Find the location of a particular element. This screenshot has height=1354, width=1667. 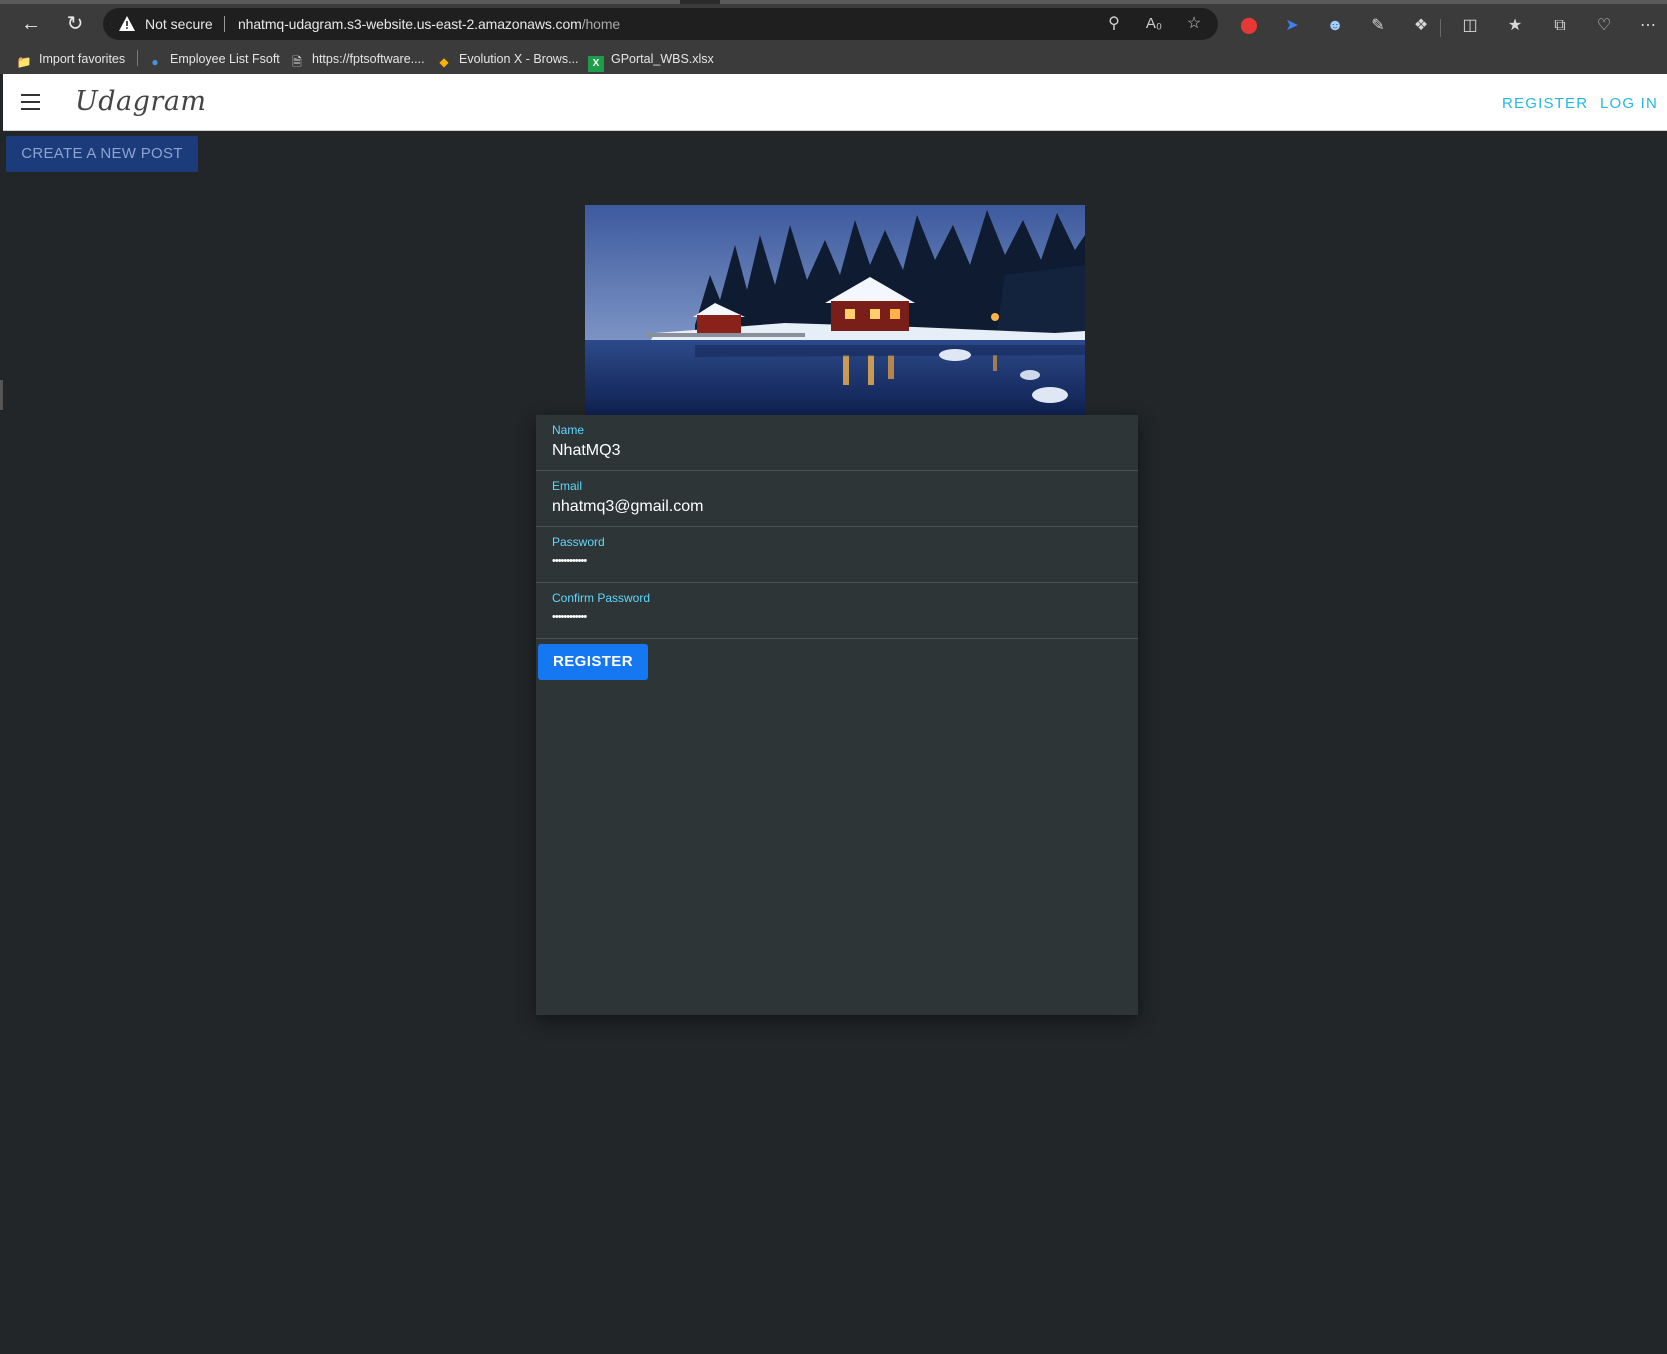

bookmark-gportal-wbs: X GPortal_WBS.xlsx is located at coordinates (651, 61).